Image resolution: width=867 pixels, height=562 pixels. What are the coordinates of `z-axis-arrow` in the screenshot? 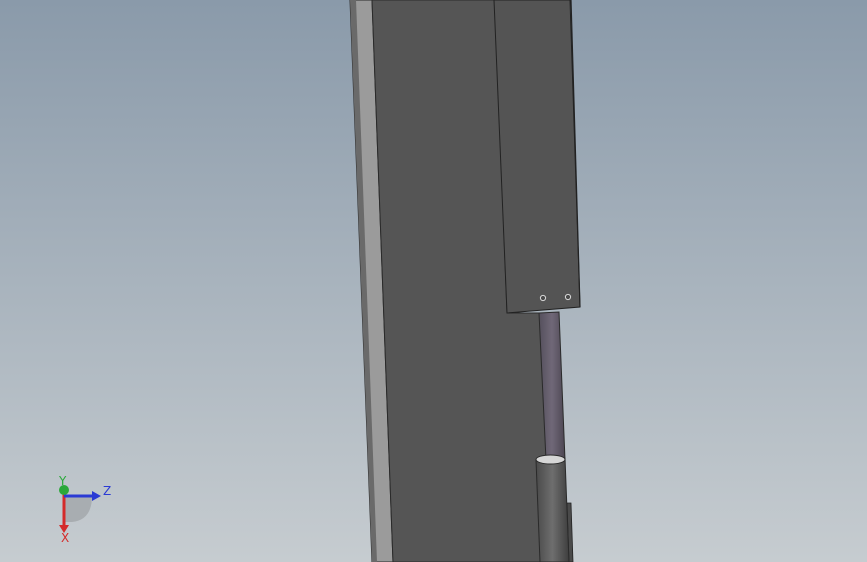 It's located at (96, 496).